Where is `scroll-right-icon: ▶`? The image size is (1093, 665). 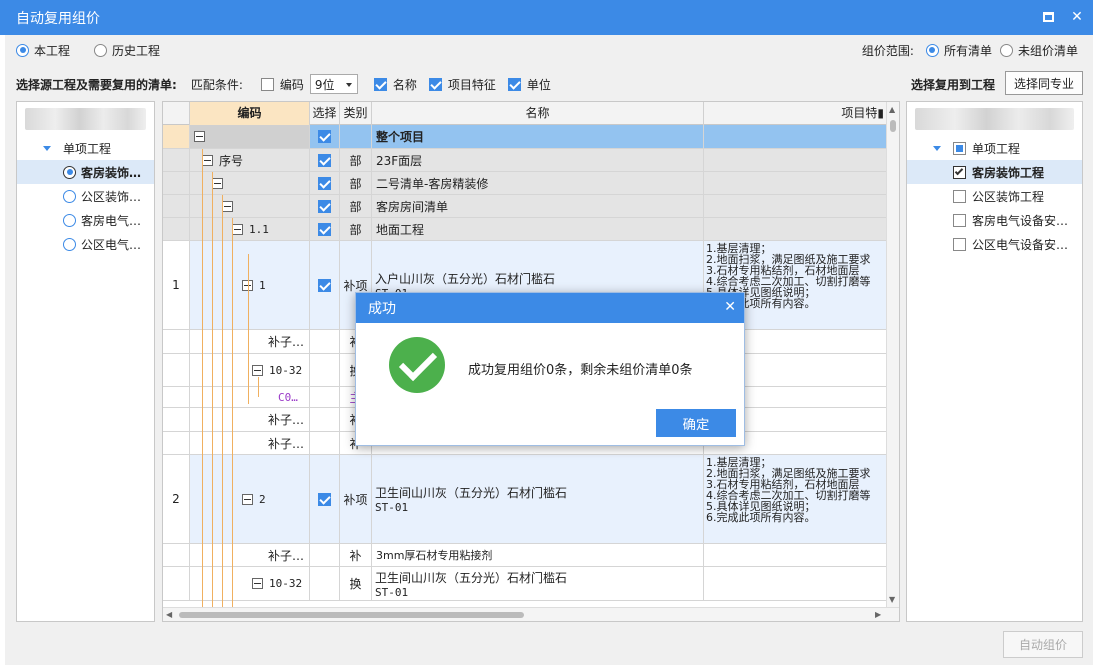 scroll-right-icon: ▶ is located at coordinates (878, 615).